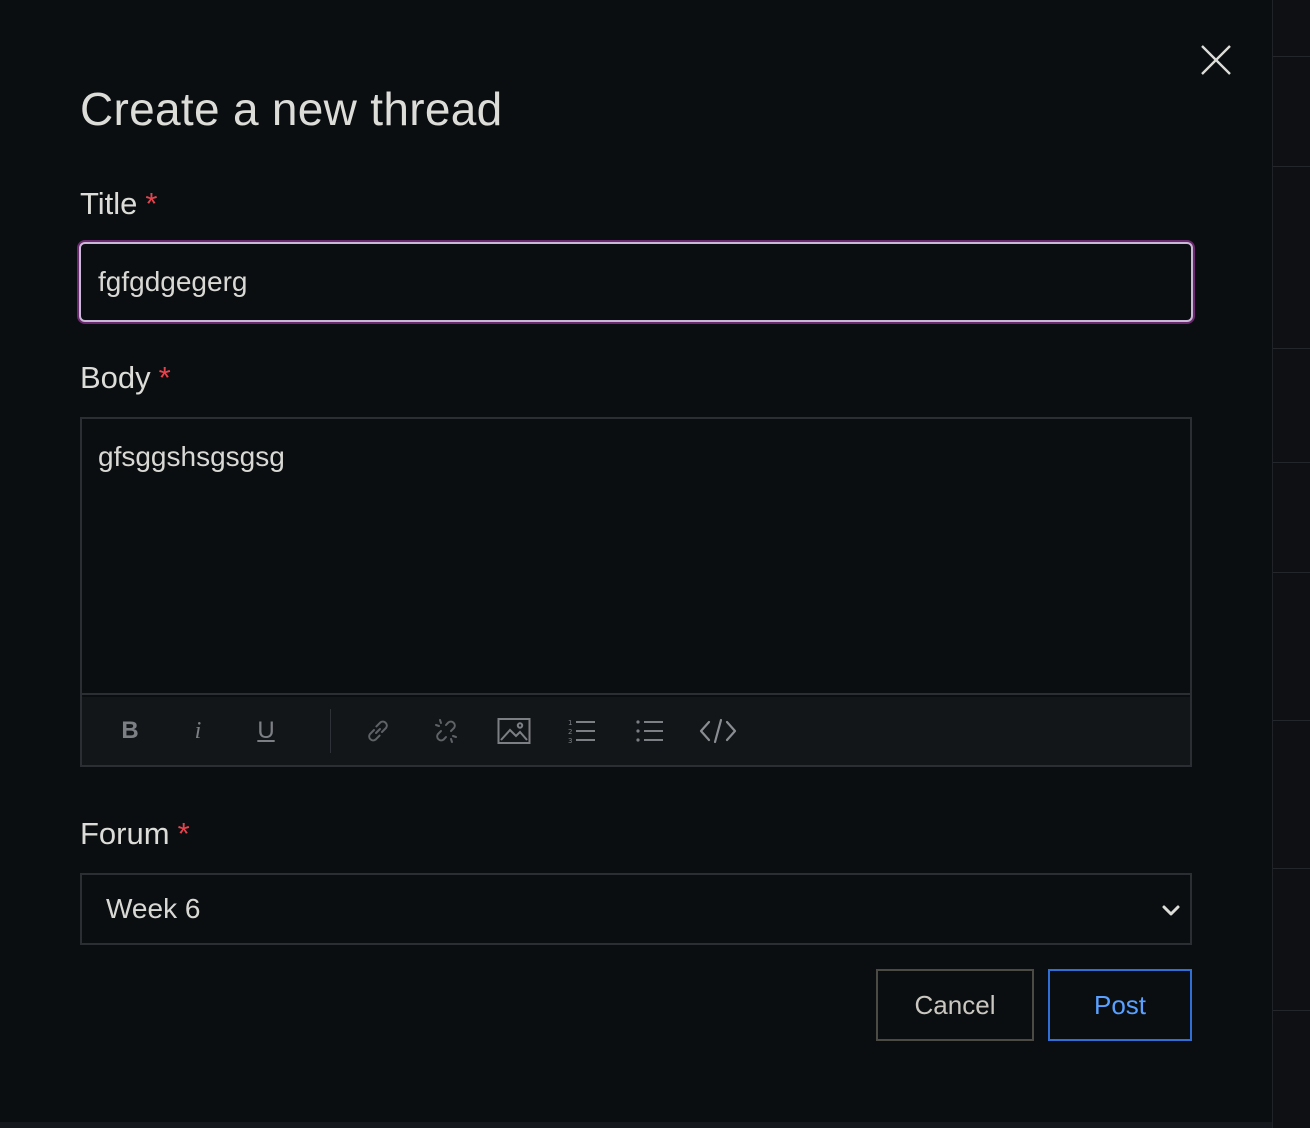 Image resolution: width=1310 pixels, height=1128 pixels. Describe the element at coordinates (955, 1005) in the screenshot. I see `cancel-button: Cancel` at that location.